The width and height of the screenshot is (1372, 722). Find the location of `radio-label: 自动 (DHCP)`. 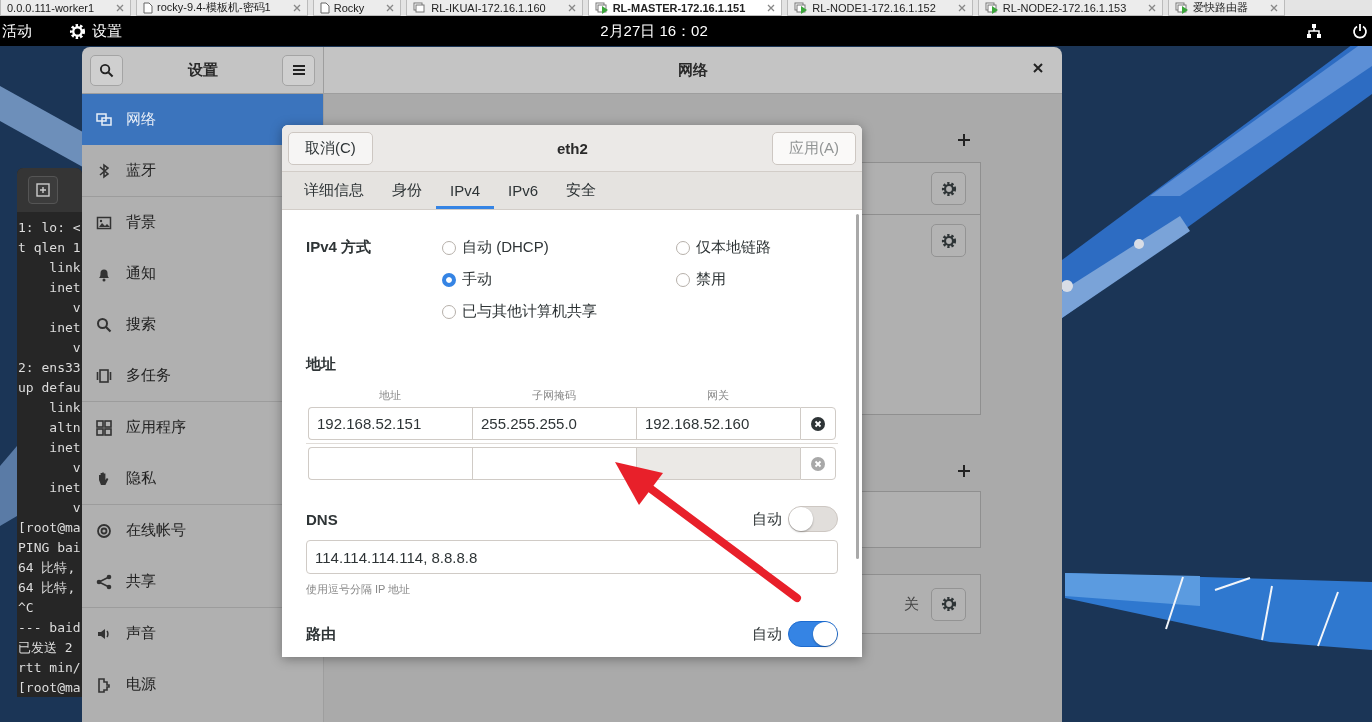

radio-label: 自动 (DHCP) is located at coordinates (505, 247).